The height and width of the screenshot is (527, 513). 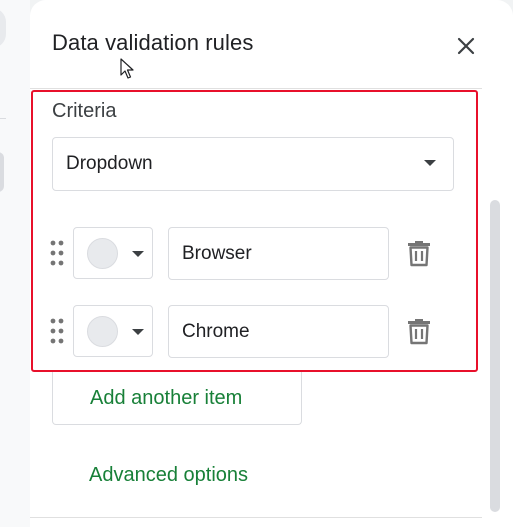 What do you see at coordinates (278, 253) in the screenshot?
I see `item-value-input: Browser` at bounding box center [278, 253].